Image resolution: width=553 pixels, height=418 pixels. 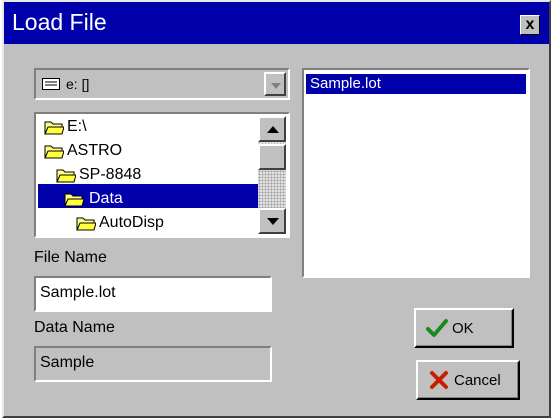 What do you see at coordinates (51, 84) in the screenshot?
I see `drive-icon` at bounding box center [51, 84].